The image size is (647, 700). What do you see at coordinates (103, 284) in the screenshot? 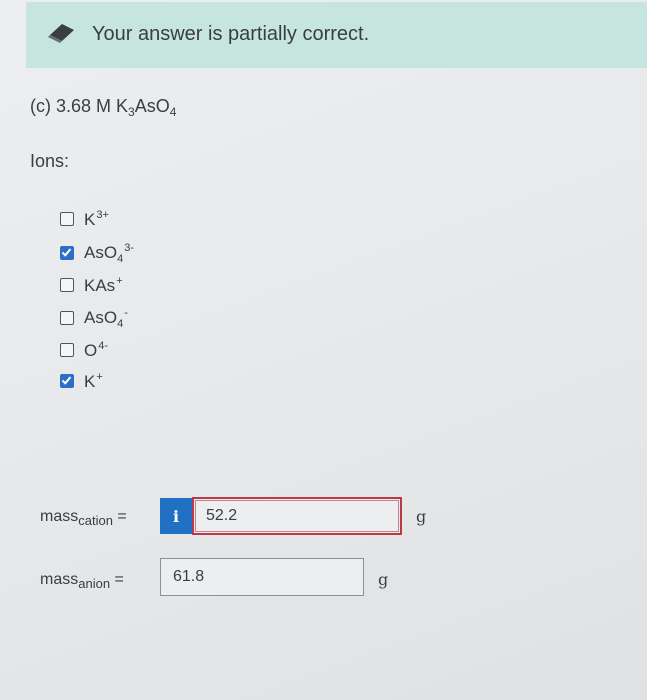
I see `ion-label: KAs+` at bounding box center [103, 284].